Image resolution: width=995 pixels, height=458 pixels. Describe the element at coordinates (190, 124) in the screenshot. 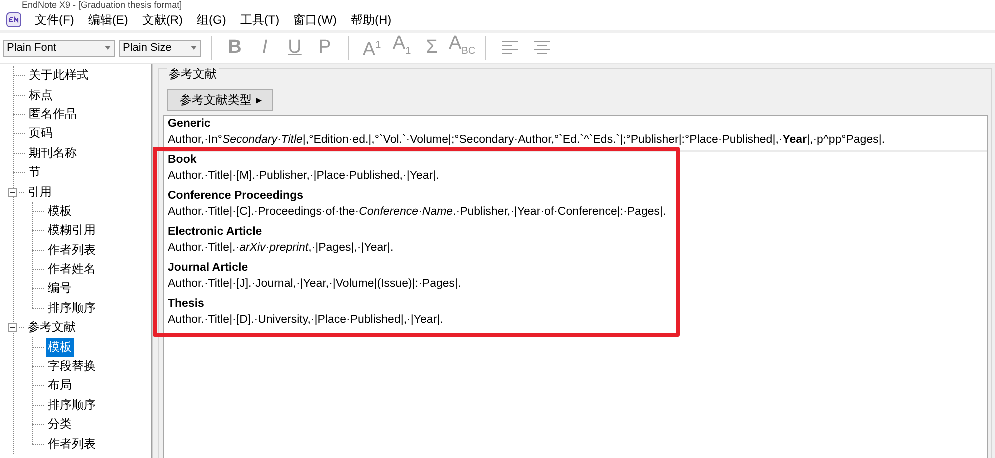

I see `reference-type-name: Generic` at that location.